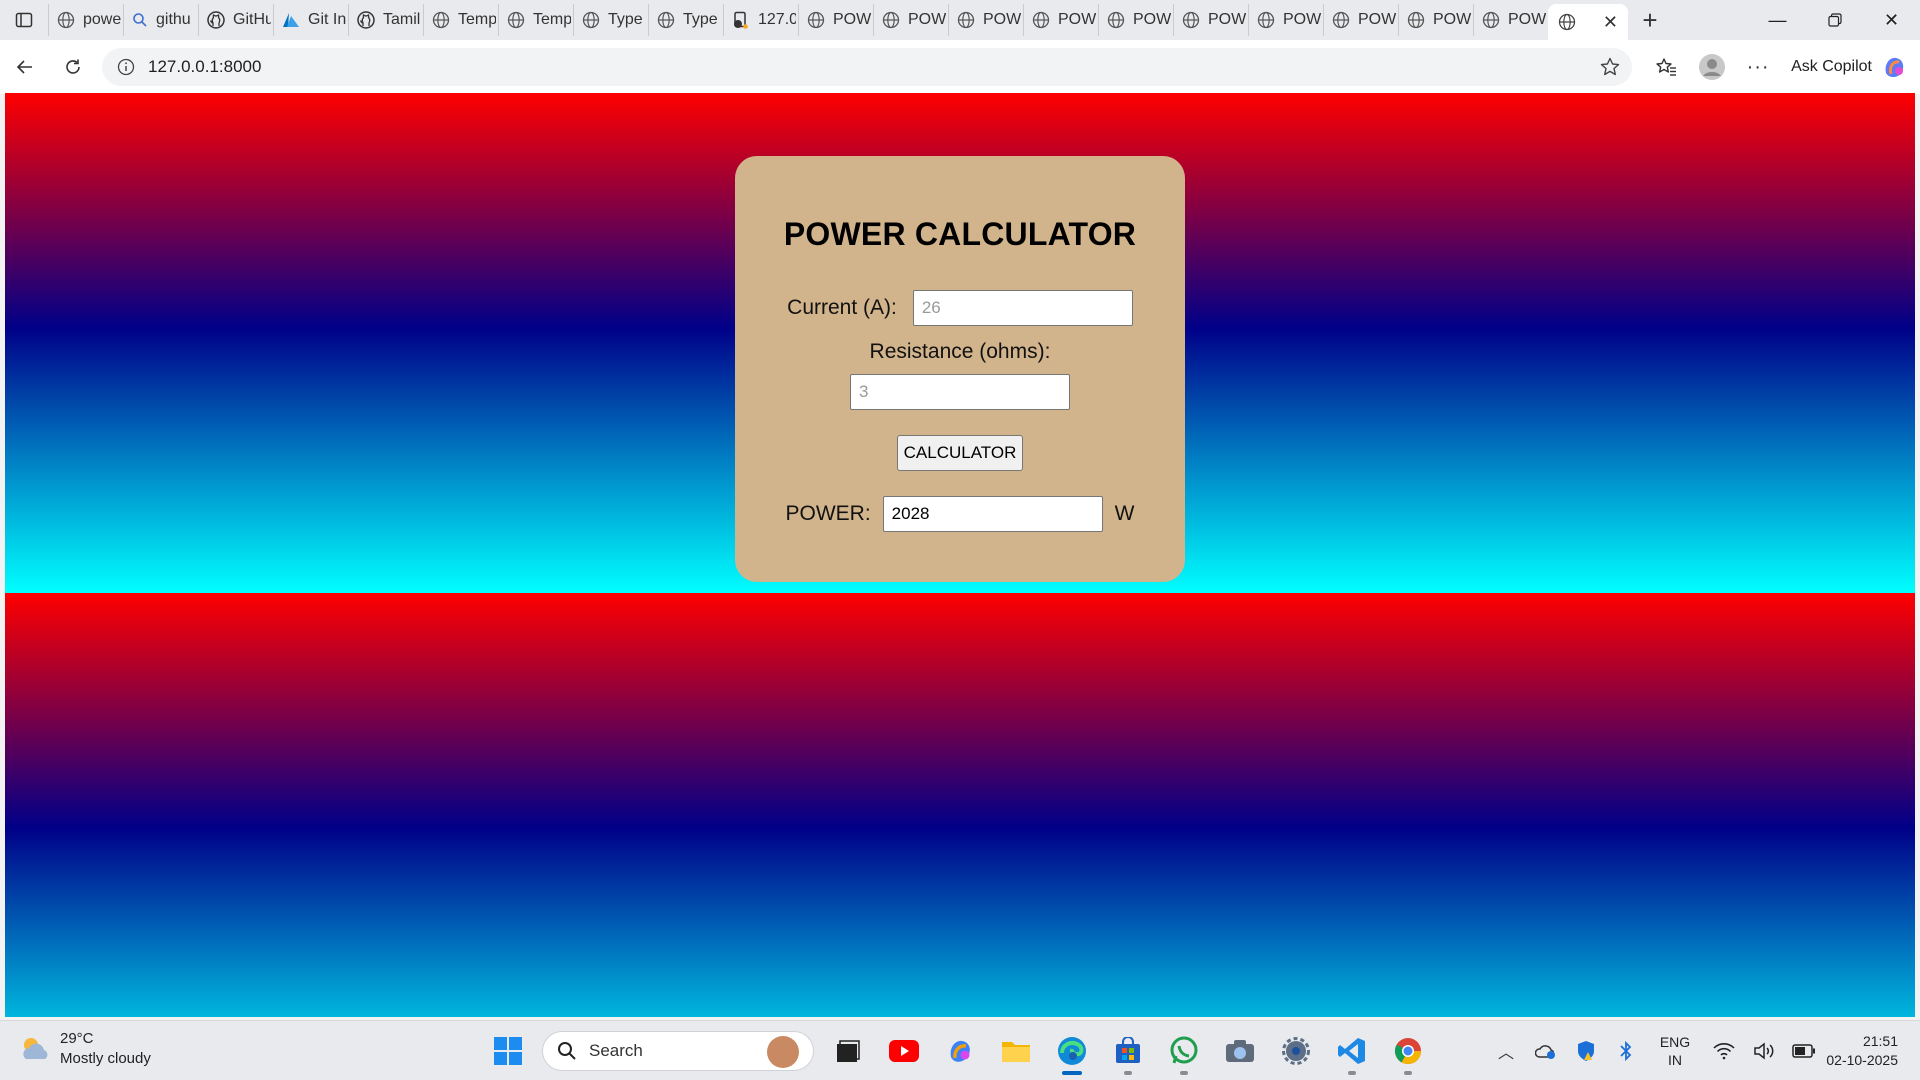  Describe the element at coordinates (140, 20) in the screenshot. I see `search-icon` at that location.